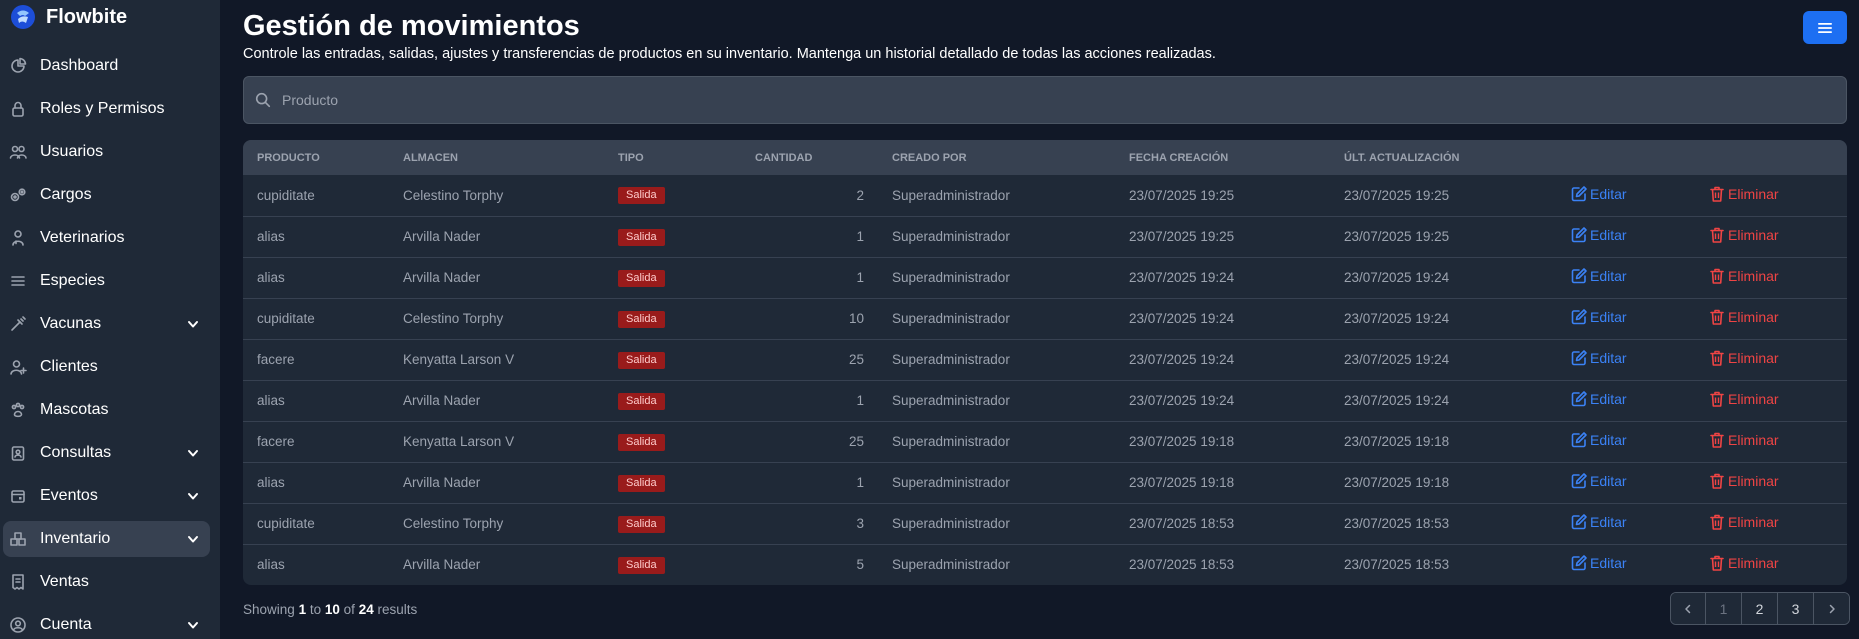  I want to click on cell-cantidad: 25, so click(856, 441).